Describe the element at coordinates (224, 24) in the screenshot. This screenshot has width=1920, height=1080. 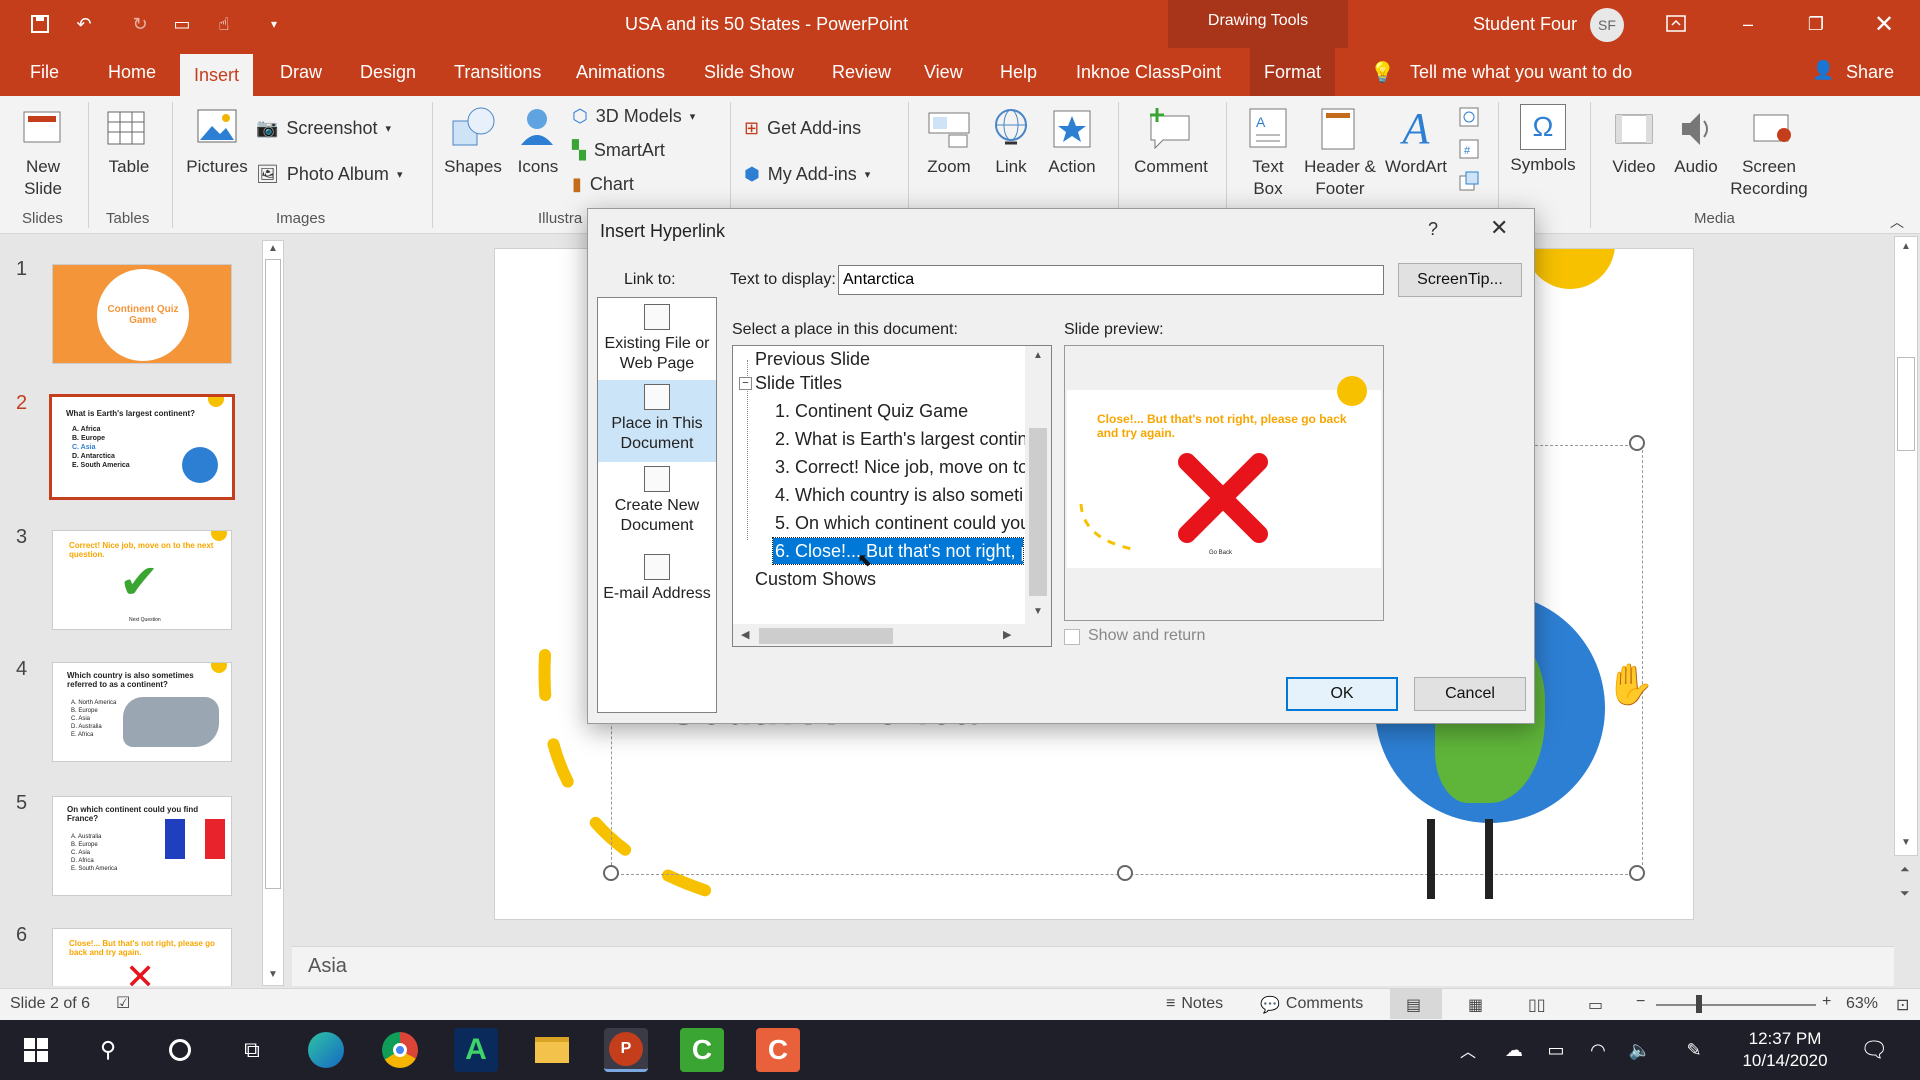
I see `touch-mode-icon: ☝` at that location.